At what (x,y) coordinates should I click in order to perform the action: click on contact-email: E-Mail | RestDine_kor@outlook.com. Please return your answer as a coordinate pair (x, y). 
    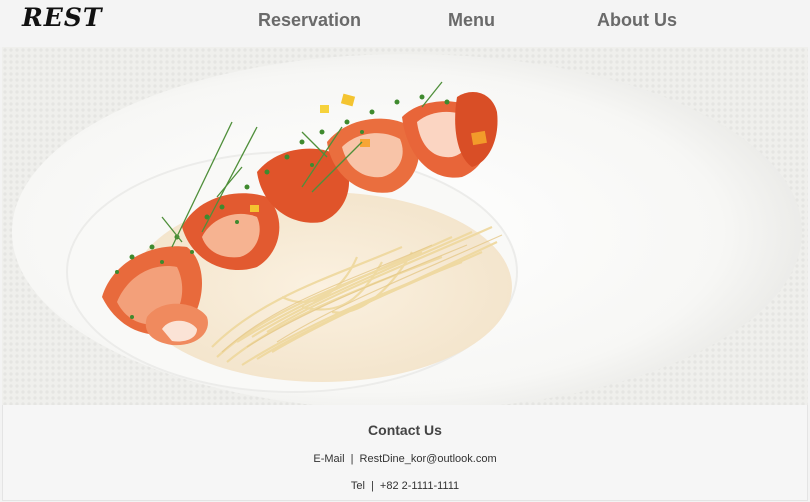
    Looking at the image, I should click on (405, 459).